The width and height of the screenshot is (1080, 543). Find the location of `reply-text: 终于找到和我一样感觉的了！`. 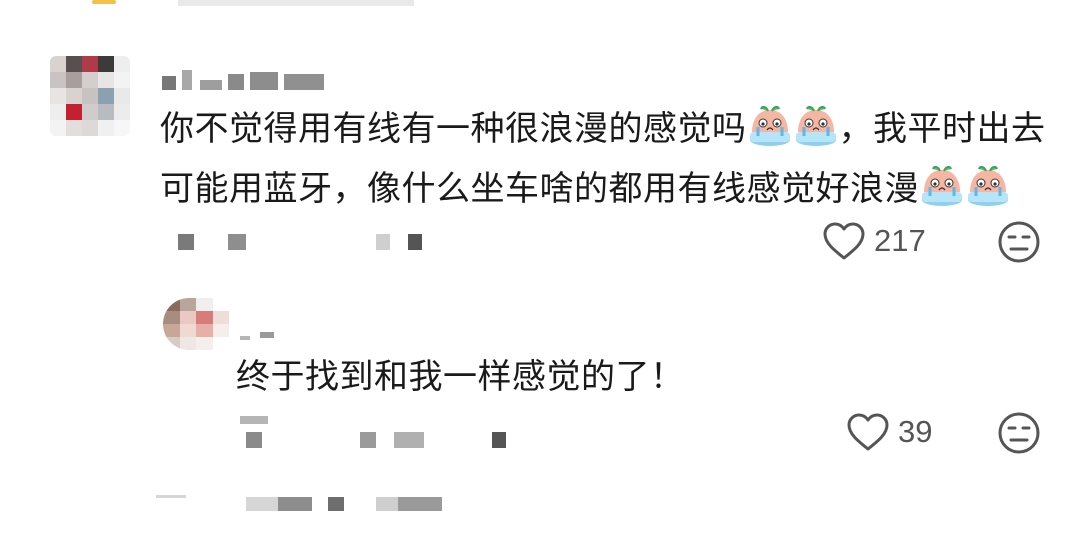

reply-text: 终于找到和我一样感觉的了！ is located at coordinates (460, 377).